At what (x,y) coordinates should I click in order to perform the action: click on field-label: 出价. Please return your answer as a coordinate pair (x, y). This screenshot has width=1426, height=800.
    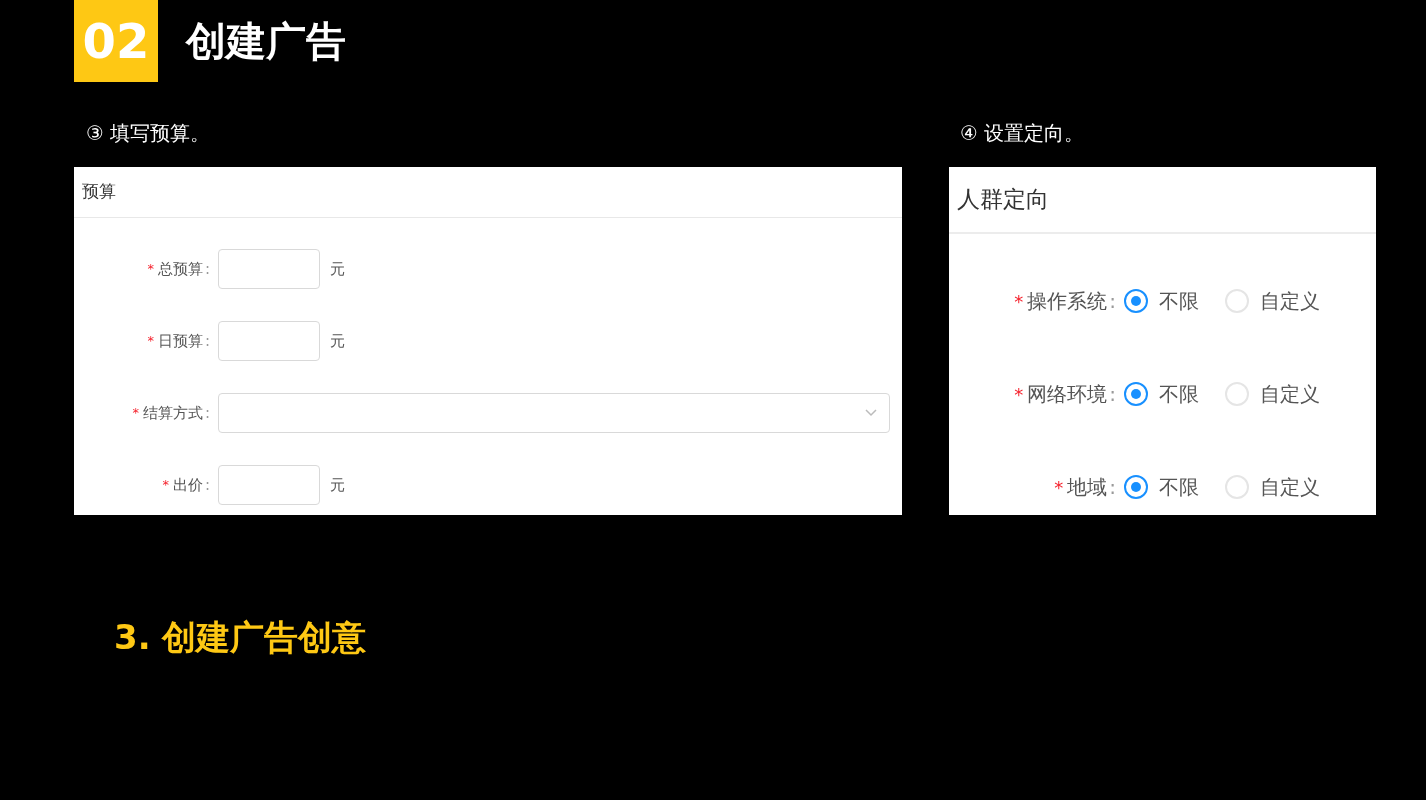
    Looking at the image, I should click on (187, 485).